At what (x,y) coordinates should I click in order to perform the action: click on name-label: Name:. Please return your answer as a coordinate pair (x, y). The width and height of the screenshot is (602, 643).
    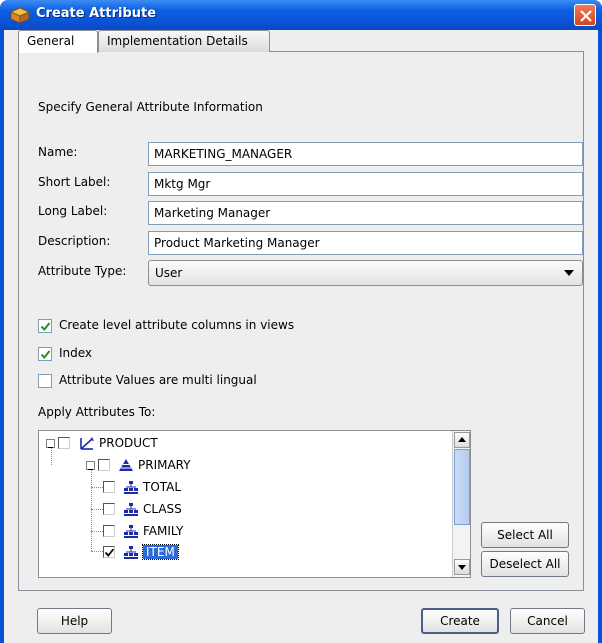
    Looking at the image, I should click on (58, 152).